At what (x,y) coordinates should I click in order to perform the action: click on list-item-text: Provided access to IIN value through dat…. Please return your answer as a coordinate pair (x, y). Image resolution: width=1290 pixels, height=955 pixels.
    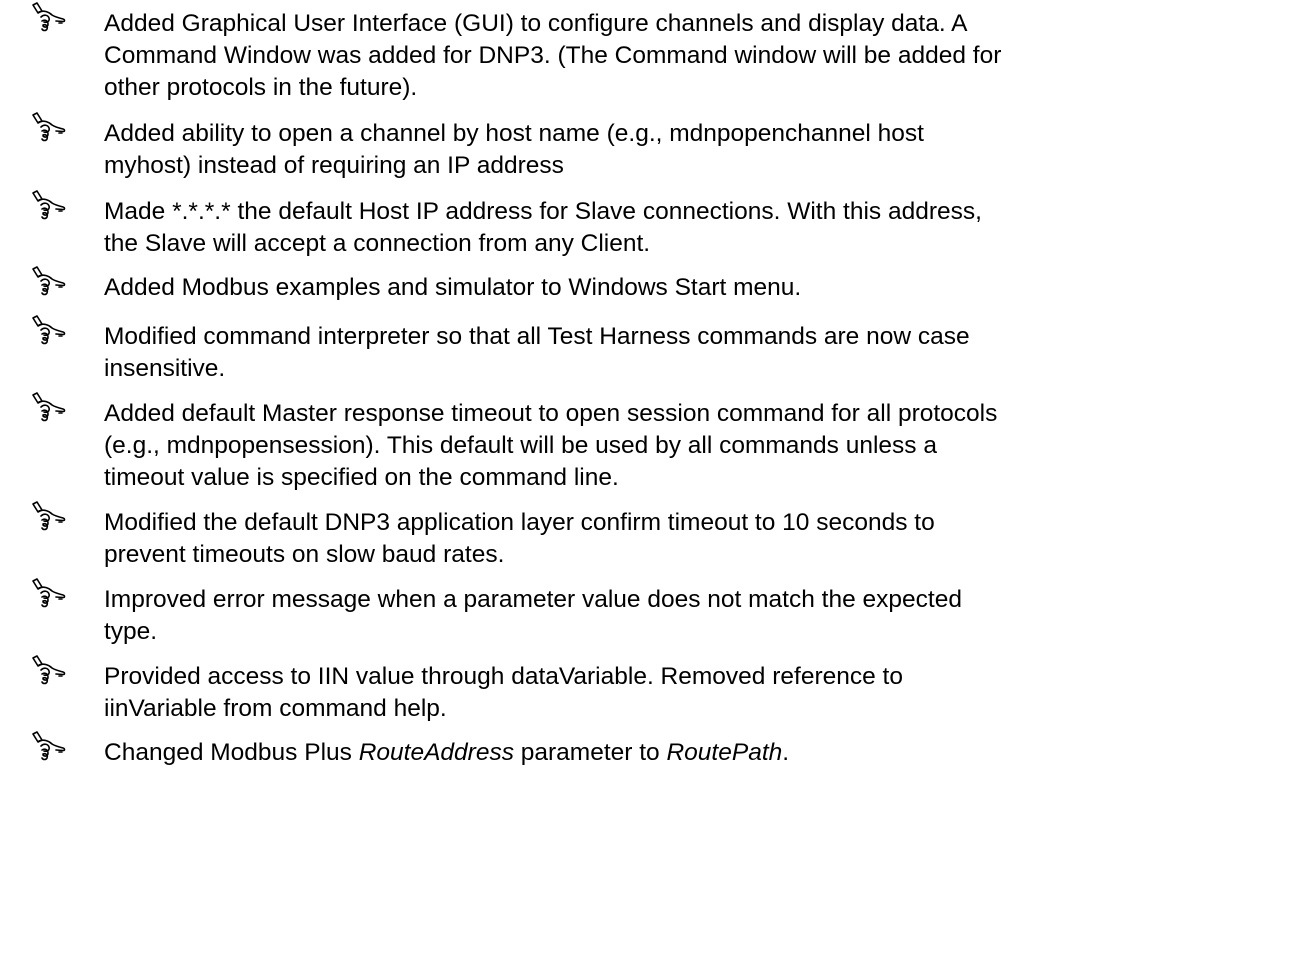
    Looking at the image, I should click on (503, 692).